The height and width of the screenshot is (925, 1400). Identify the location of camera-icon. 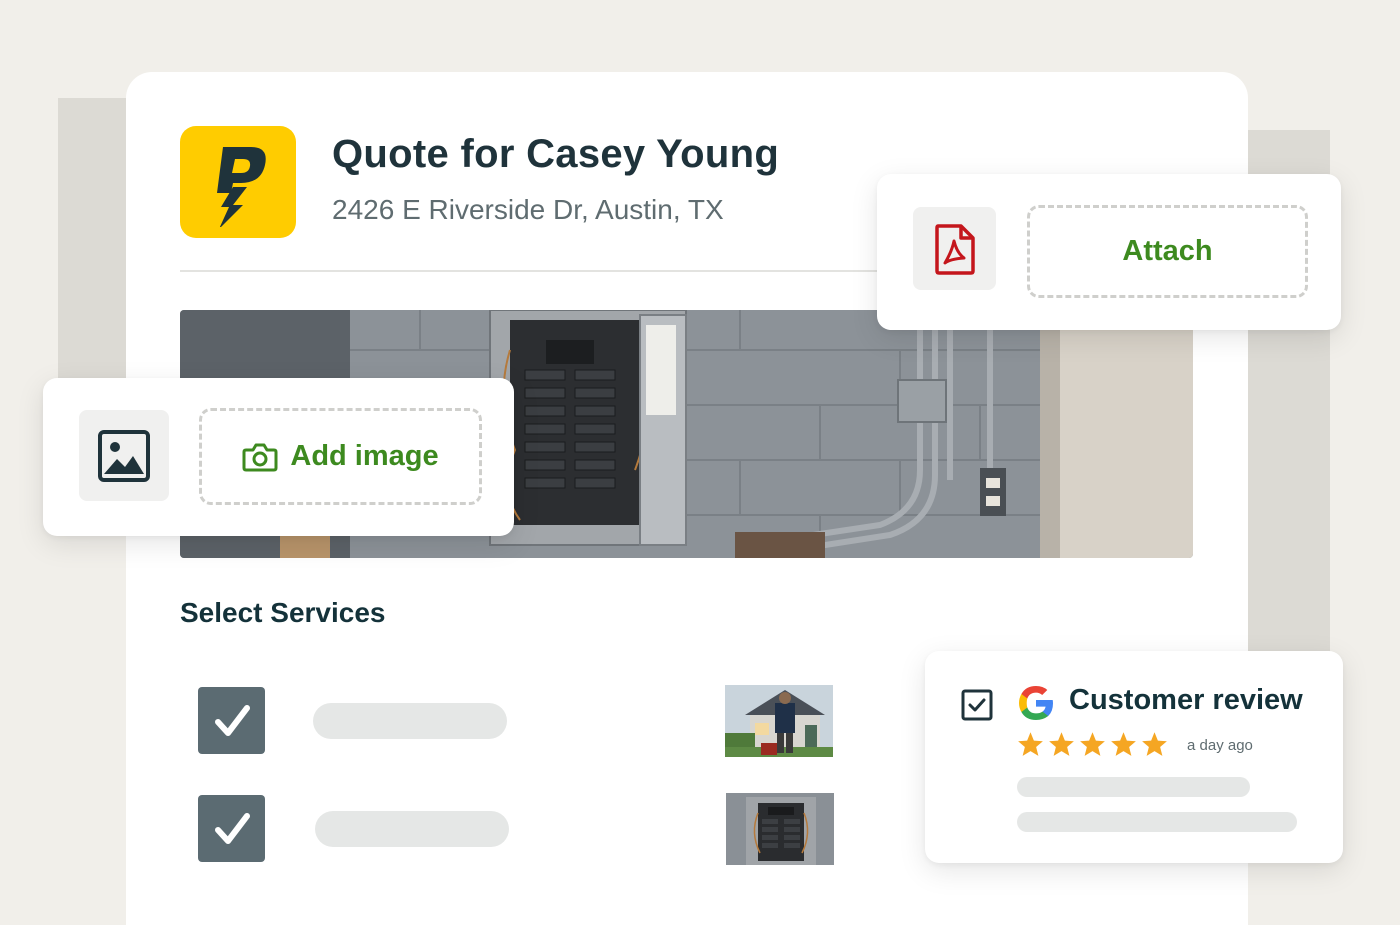
(260, 457).